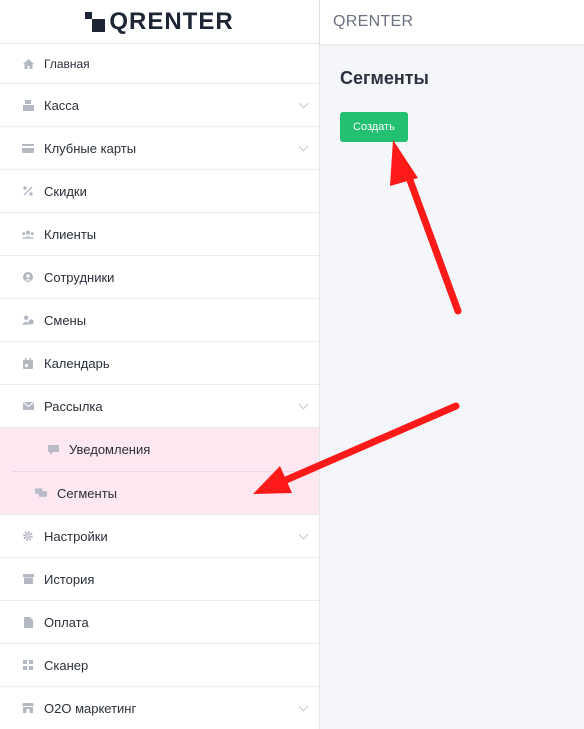 This screenshot has height=729, width=584. Describe the element at coordinates (159, 665) in the screenshot. I see `sidebar-item-scanner: Сканер` at that location.